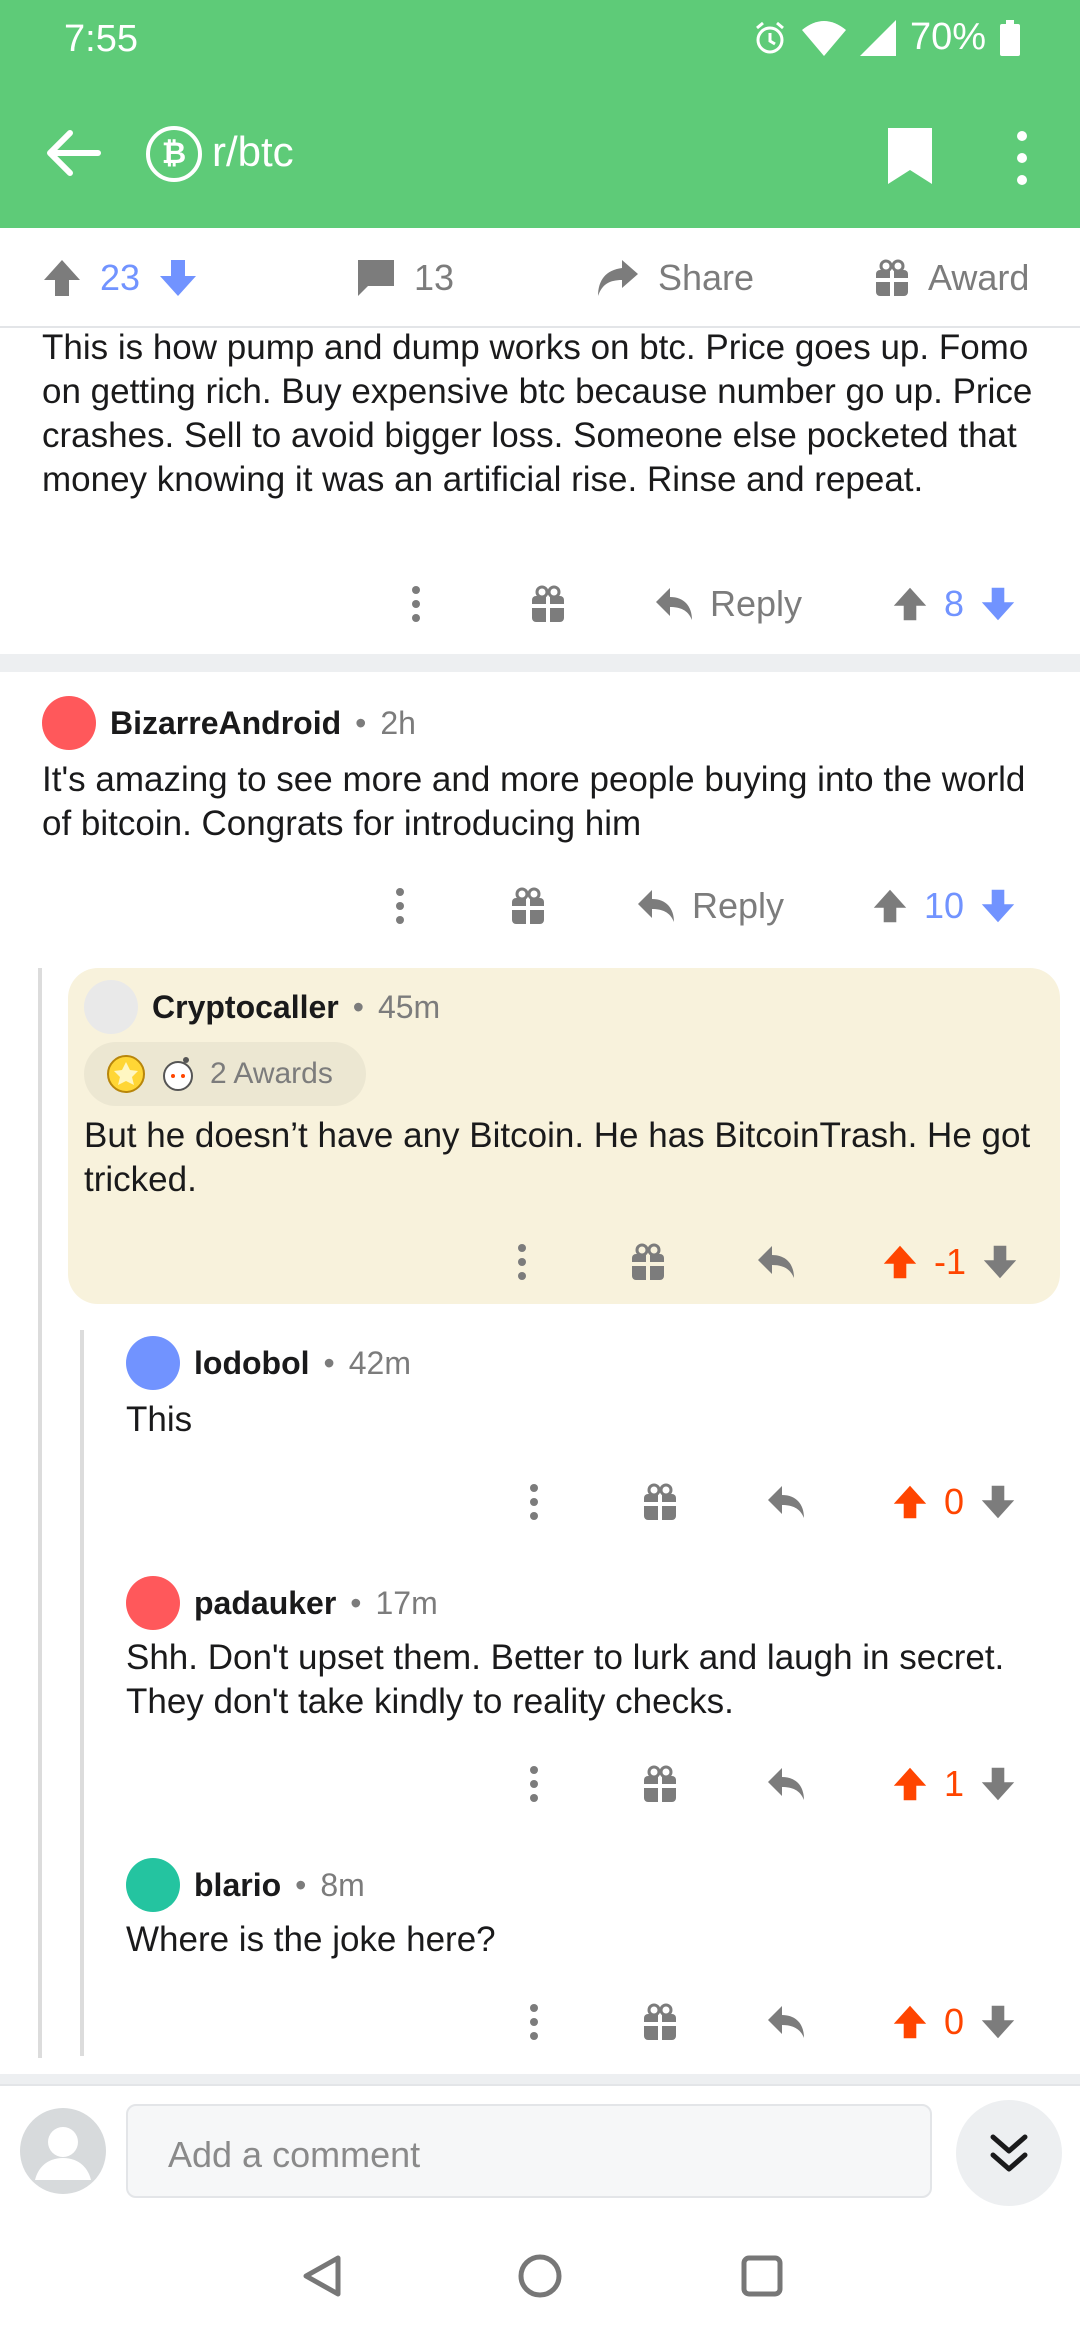 The height and width of the screenshot is (2340, 1080). I want to click on user-avatar, so click(63, 2151).